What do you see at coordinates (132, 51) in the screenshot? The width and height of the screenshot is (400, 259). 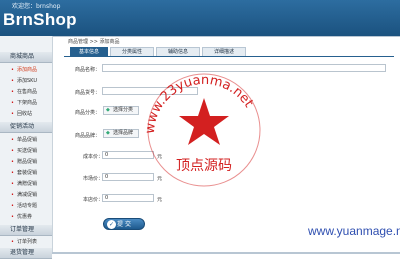 I see `tab-category-attributes: 分类属性` at bounding box center [132, 51].